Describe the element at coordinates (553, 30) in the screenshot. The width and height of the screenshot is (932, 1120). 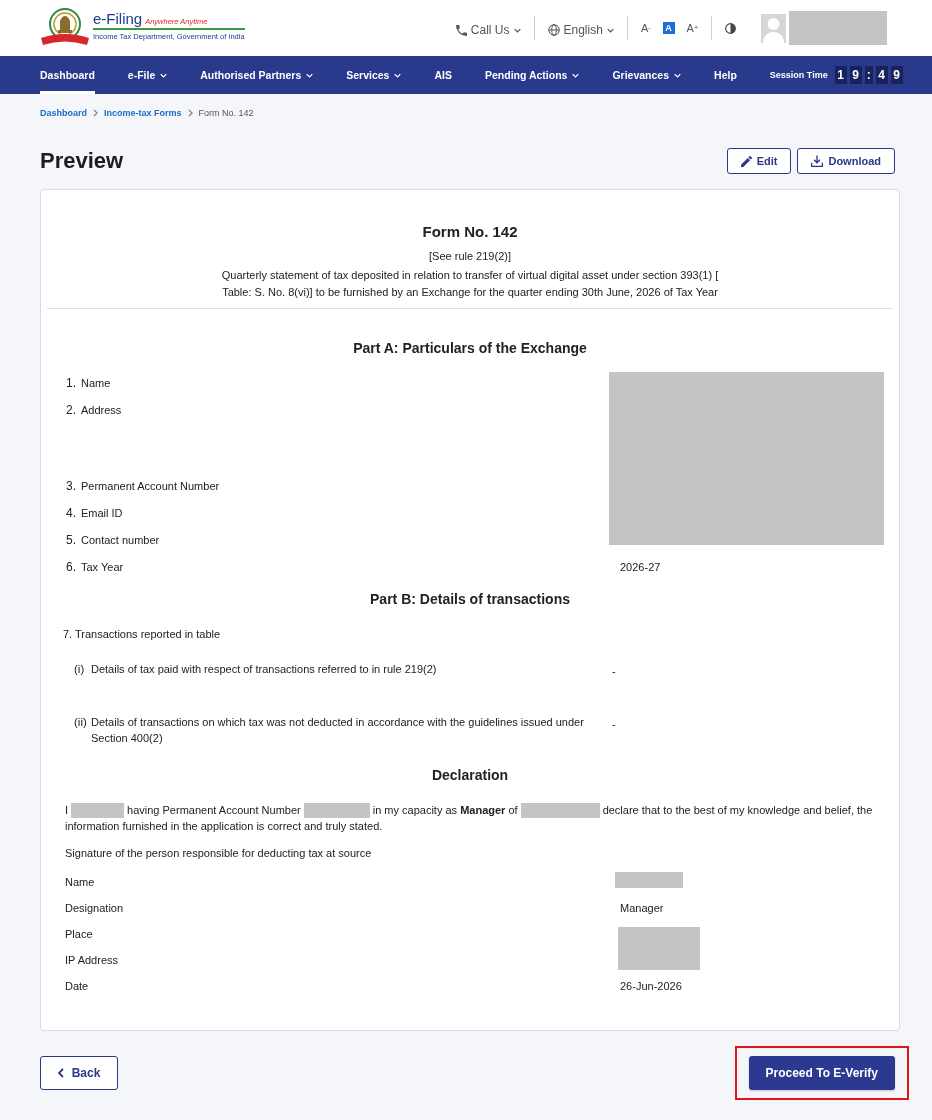
I see `globe-icon` at that location.